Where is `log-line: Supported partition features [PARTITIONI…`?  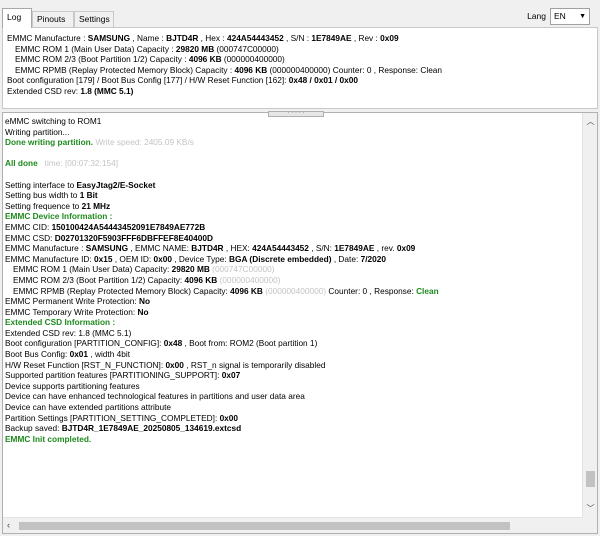
log-line: Supported partition features [PARTITIONI… is located at coordinates (293, 375).